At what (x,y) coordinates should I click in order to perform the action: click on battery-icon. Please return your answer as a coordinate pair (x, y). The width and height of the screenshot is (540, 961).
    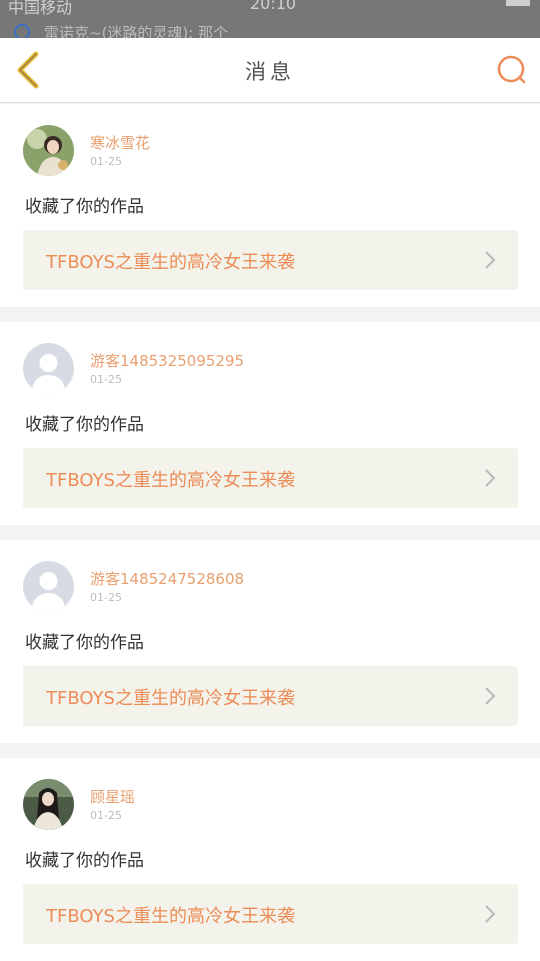
    Looking at the image, I should click on (518, 3).